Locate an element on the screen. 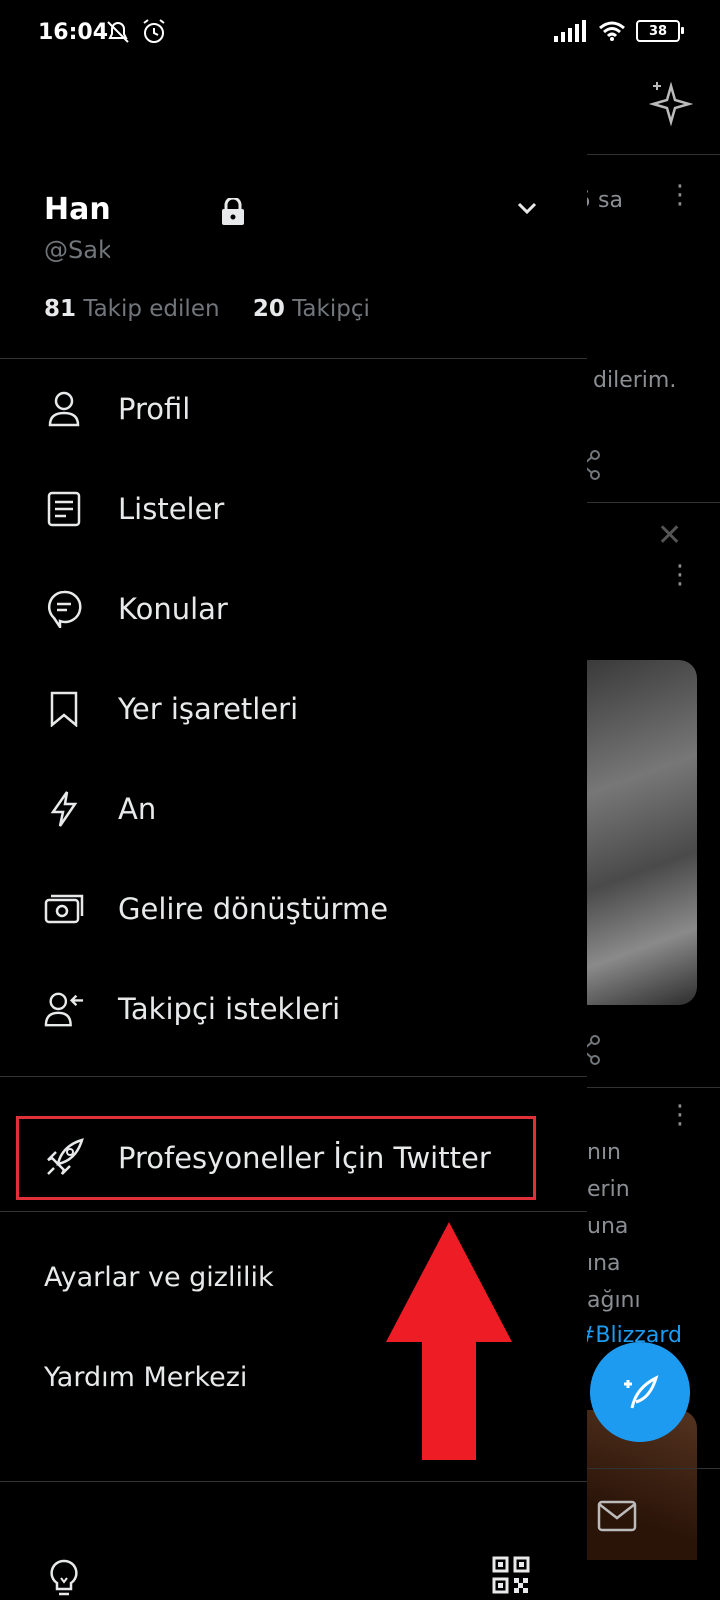 This screenshot has height=1600, width=720. lightning-icon is located at coordinates (64, 809).